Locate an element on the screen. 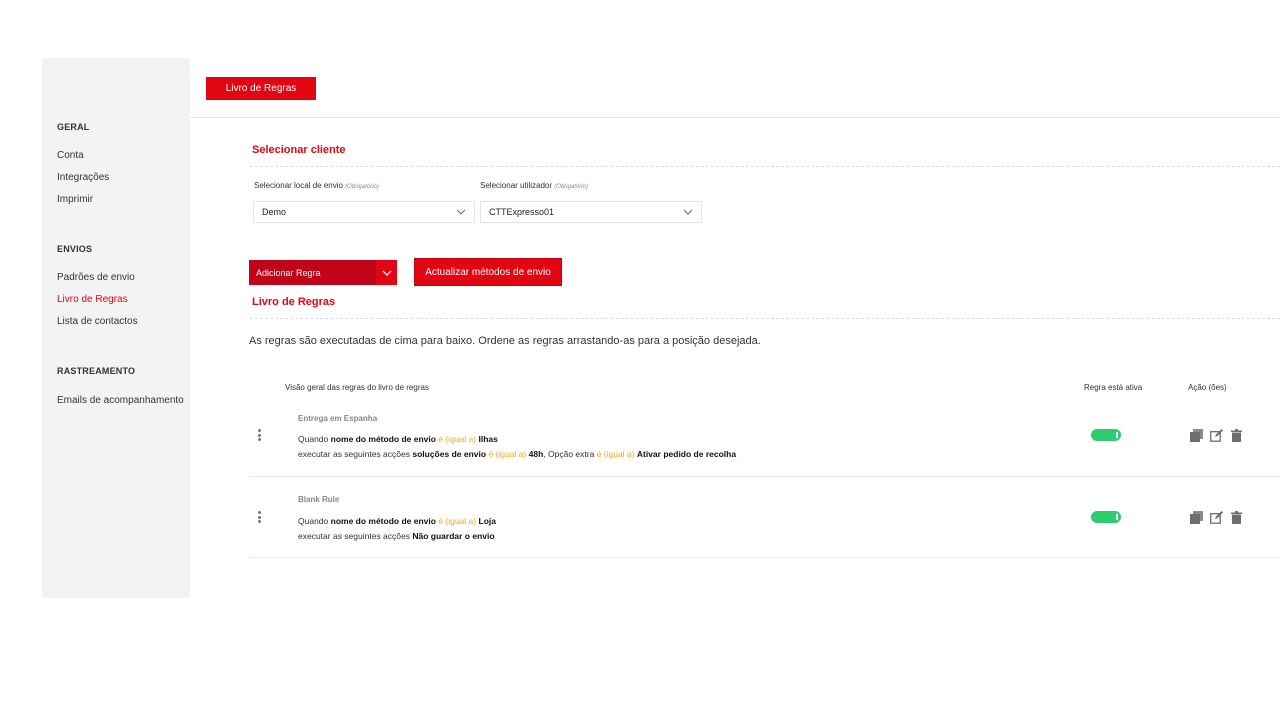  shipping-location-label: Selecionar local de envio (Obrigatório) is located at coordinates (316, 185).